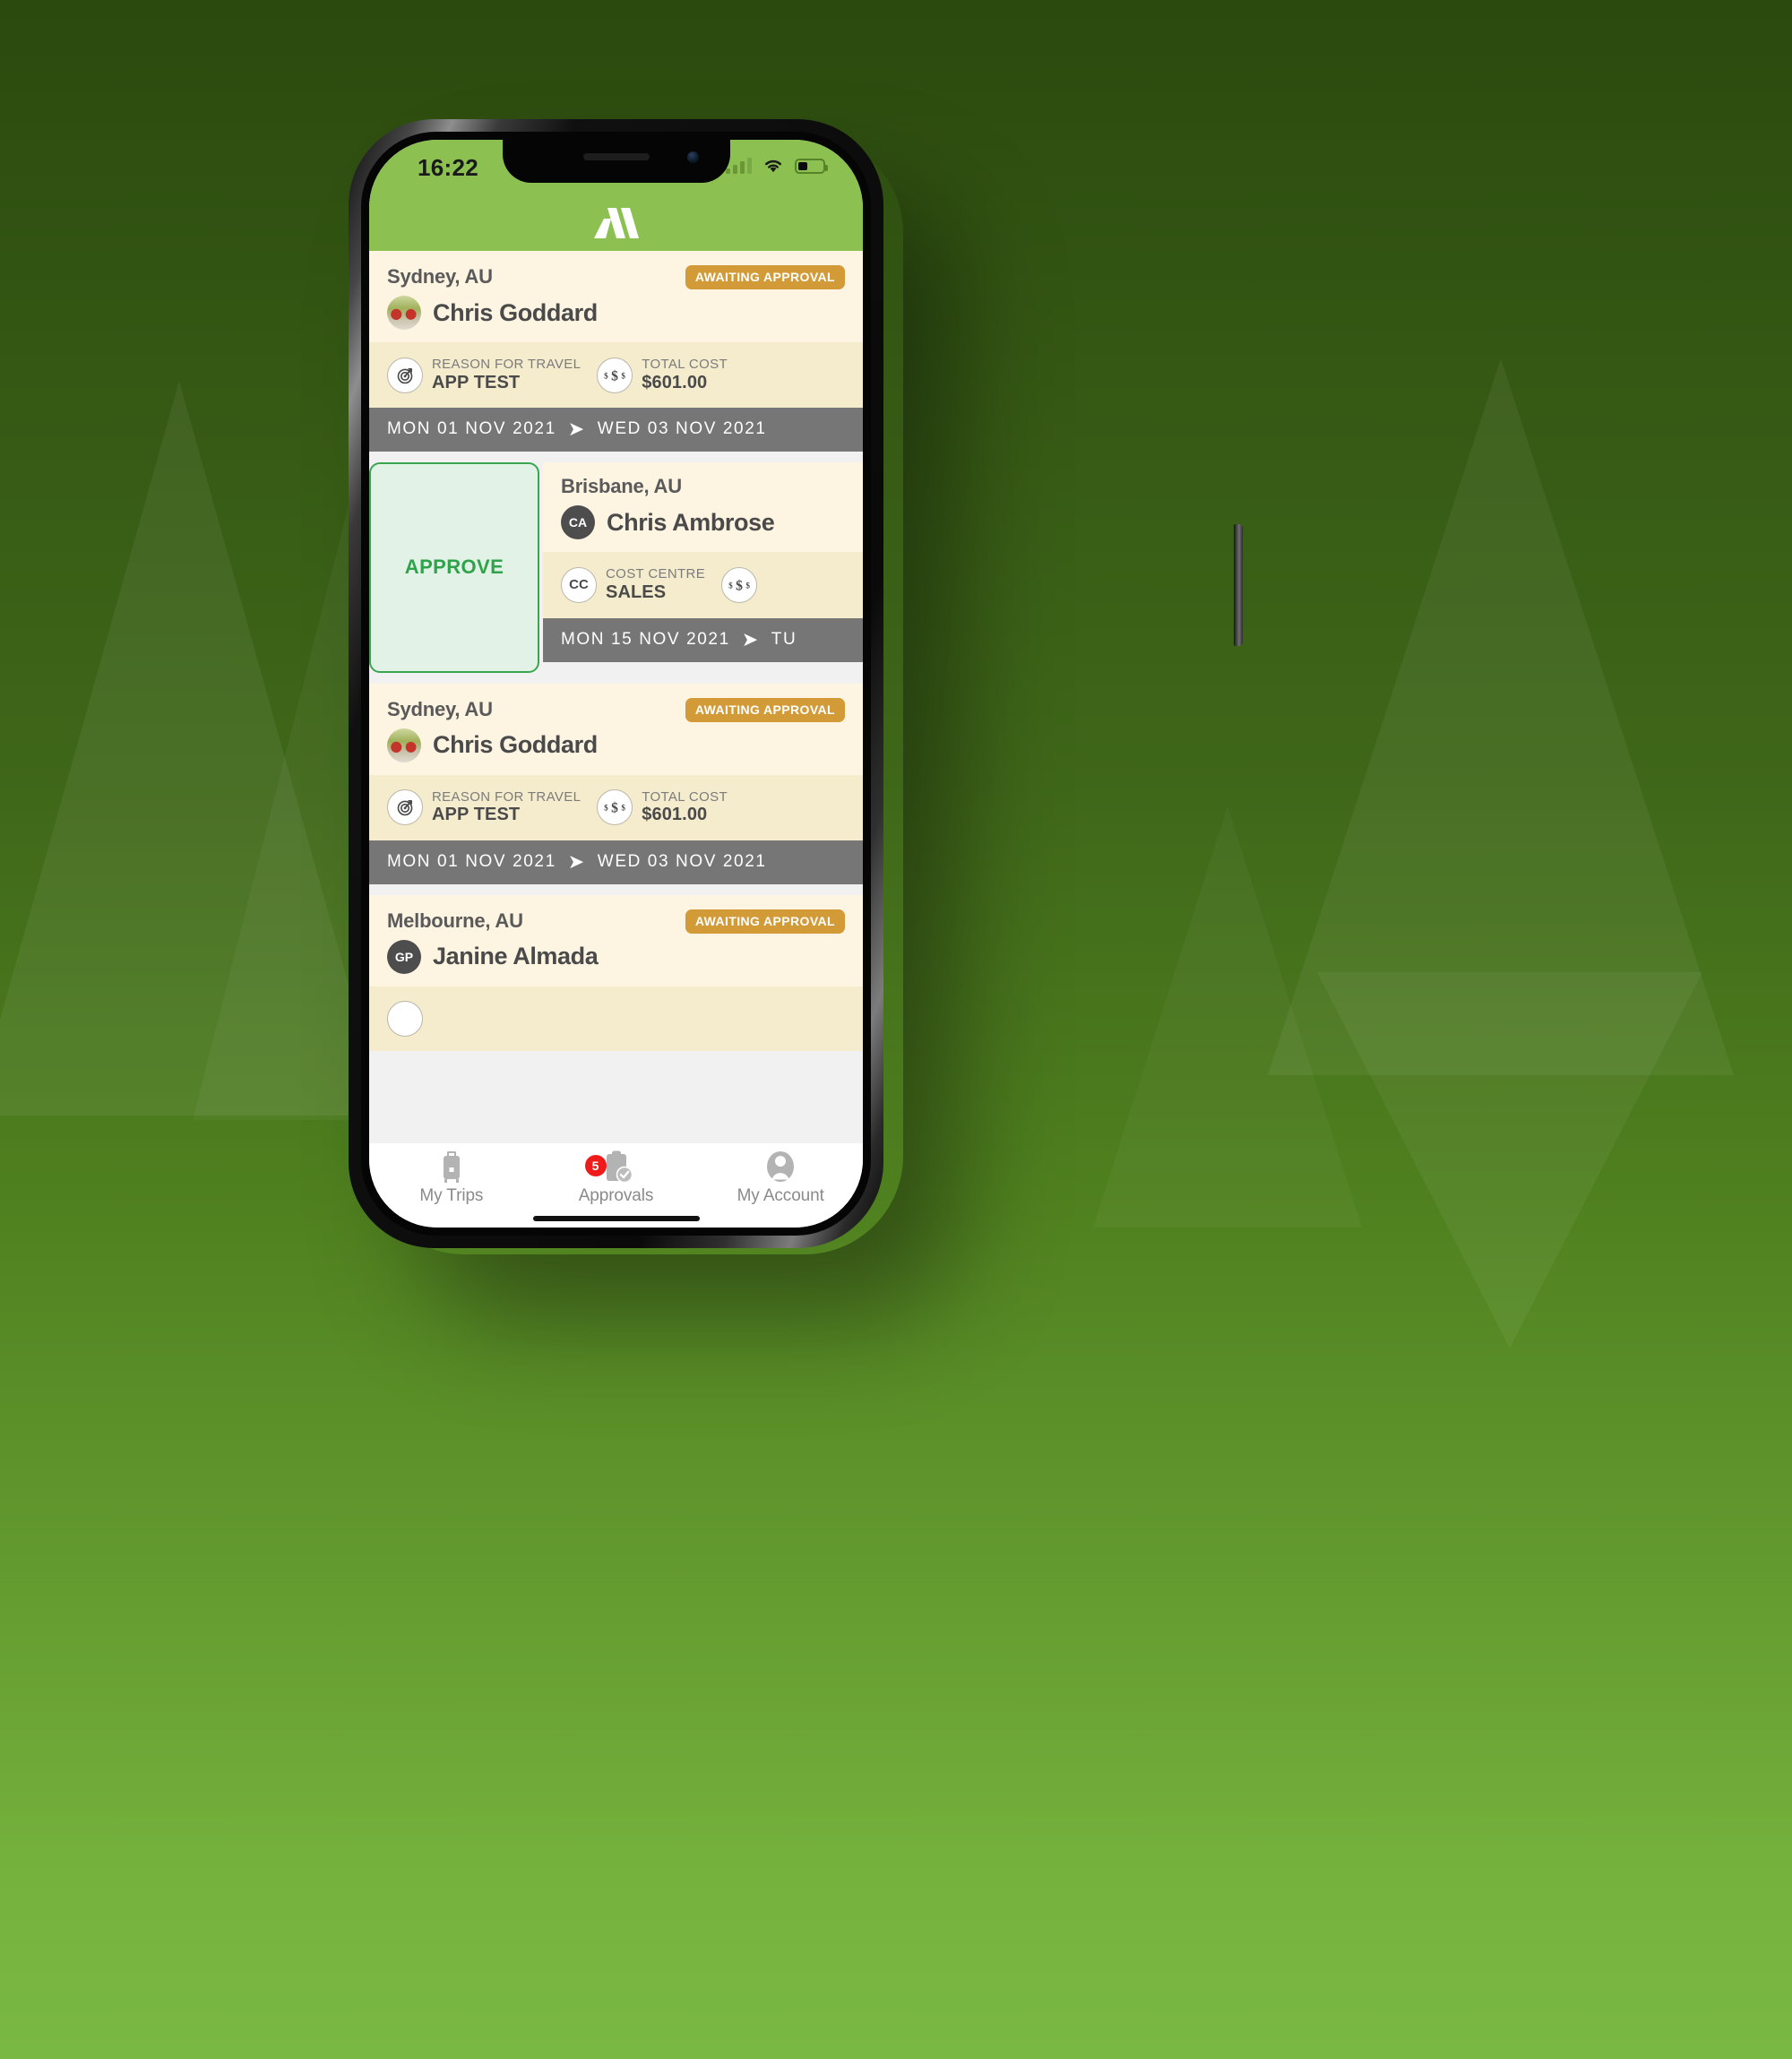 This screenshot has height=2059, width=1792. Describe the element at coordinates (1501, 716) in the screenshot. I see `watermark-triangle-right` at that location.